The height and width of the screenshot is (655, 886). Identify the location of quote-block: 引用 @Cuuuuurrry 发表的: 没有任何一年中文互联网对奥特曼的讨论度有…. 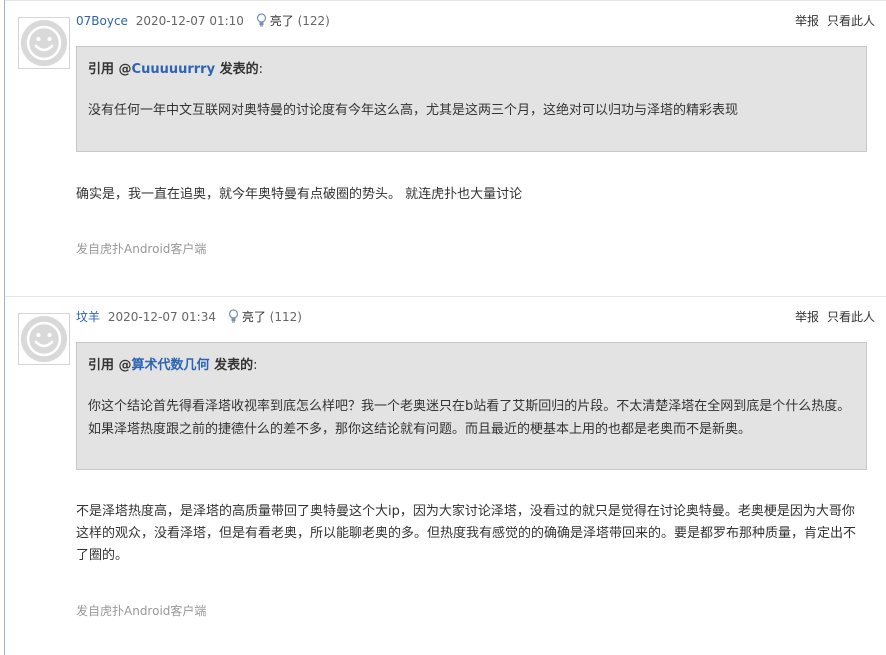
(471, 99).